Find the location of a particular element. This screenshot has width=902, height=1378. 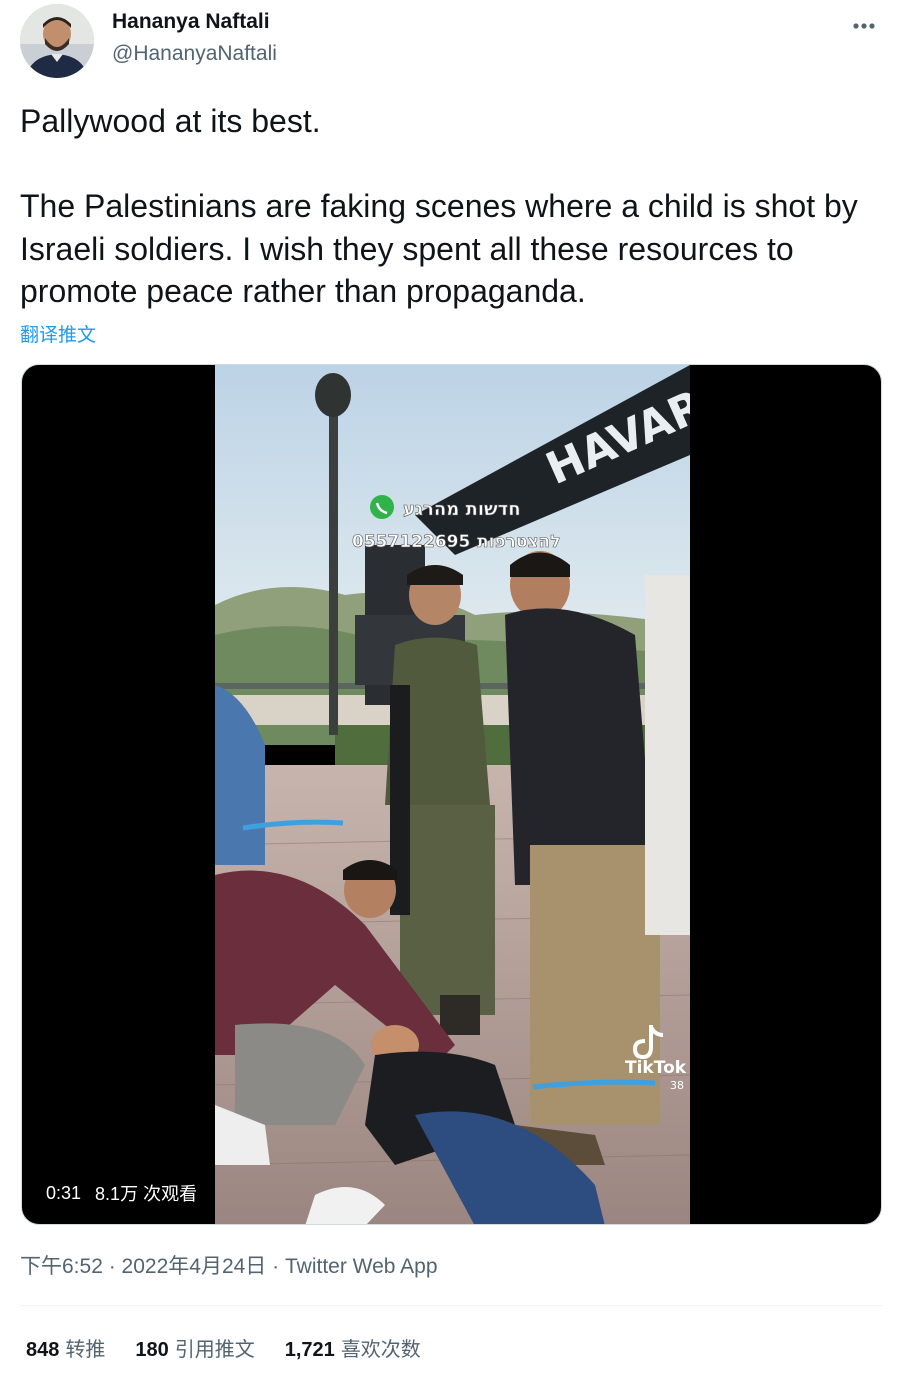

likes-stat: 1,721 喜欢次数 is located at coordinates (353, 1347).